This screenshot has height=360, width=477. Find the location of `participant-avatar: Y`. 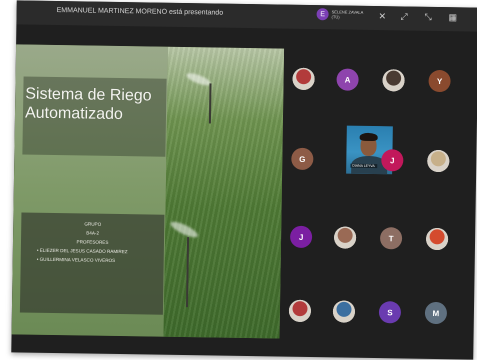

participant-avatar: Y is located at coordinates (439, 81).